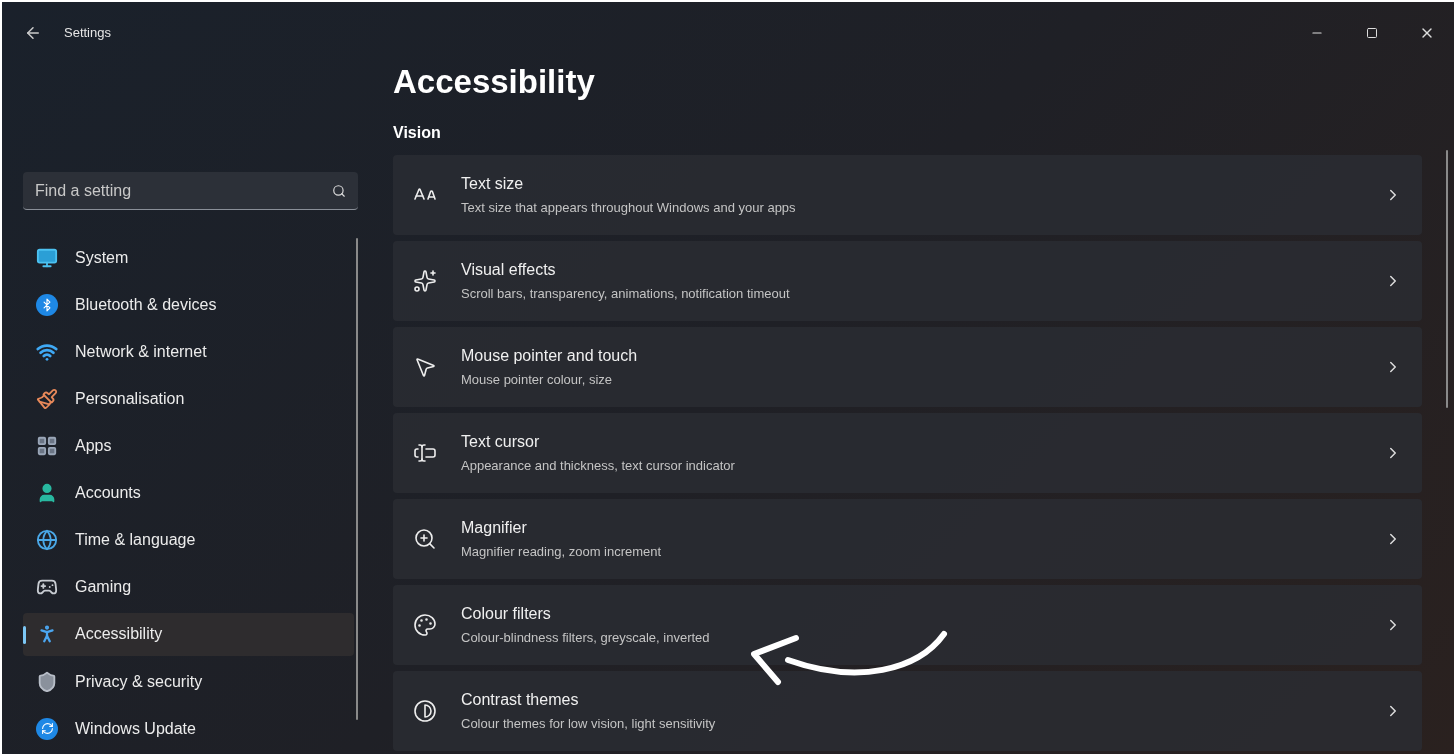 The width and height of the screenshot is (1456, 756). I want to click on nav-label: Accounts, so click(108, 493).